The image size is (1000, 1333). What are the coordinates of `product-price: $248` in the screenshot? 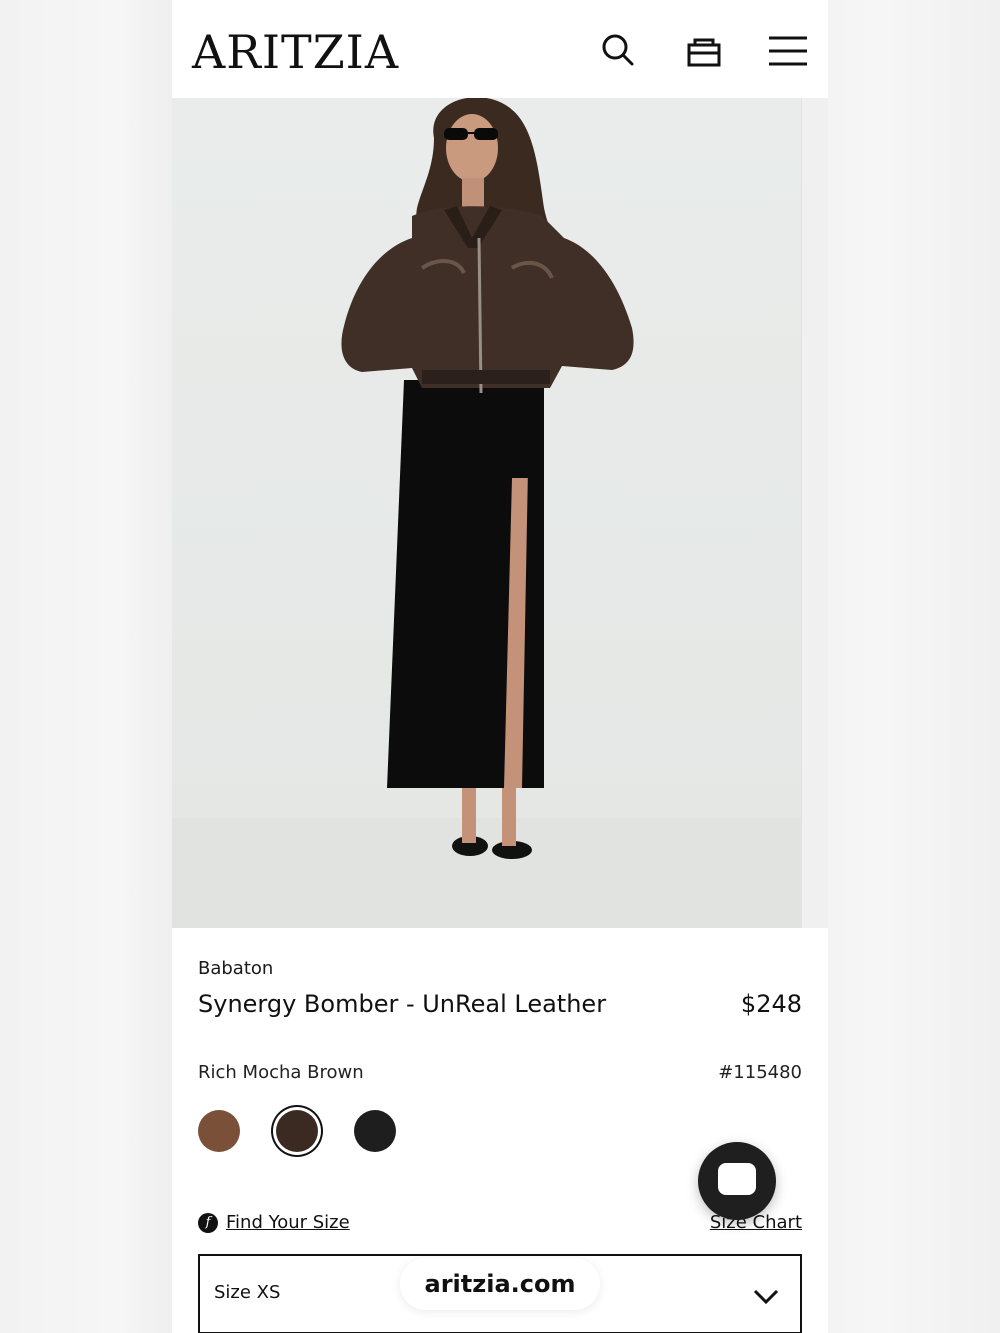 It's located at (771, 1004).